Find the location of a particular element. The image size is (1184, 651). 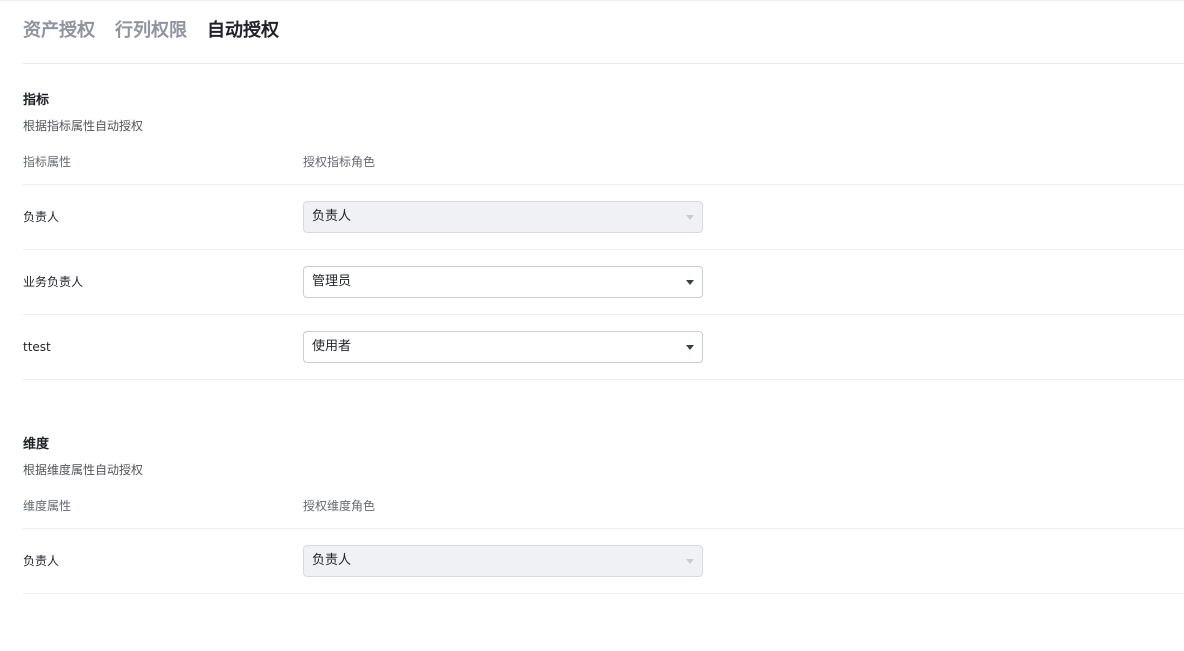

table-row: 业务负责人 管理员 is located at coordinates (603, 282).